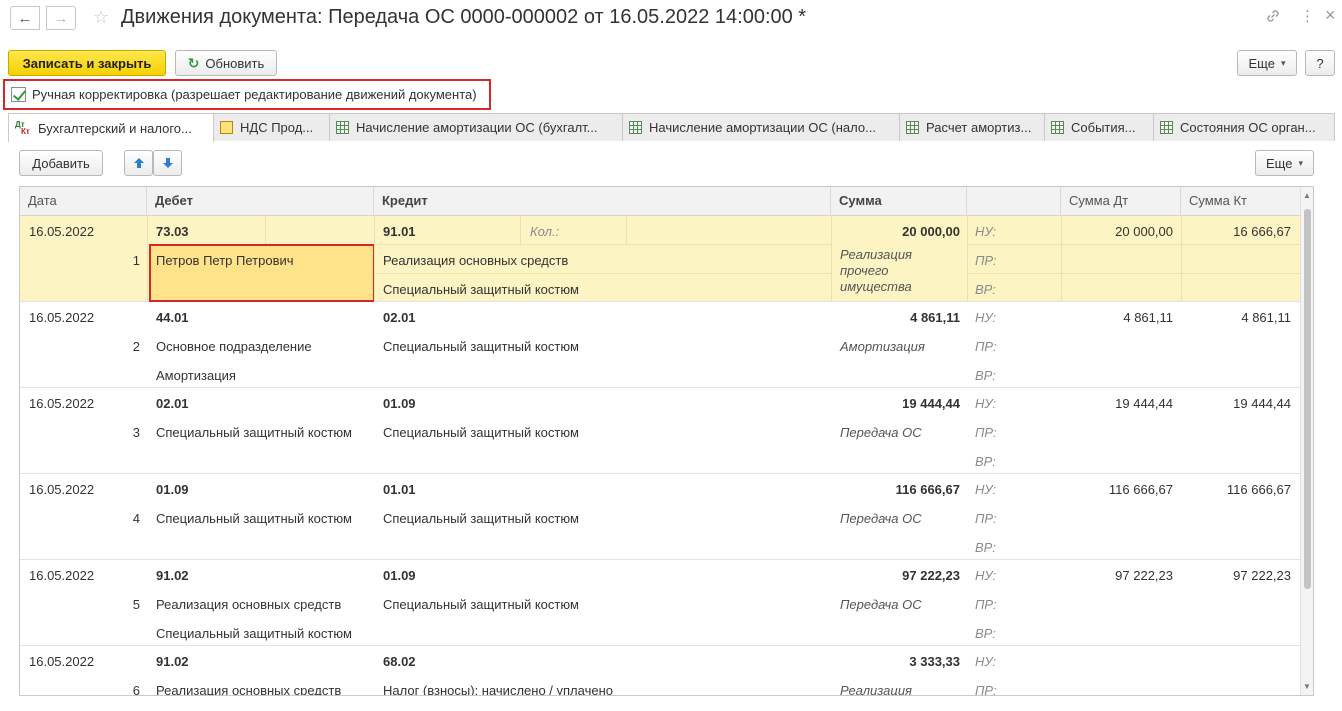  I want to click on cell-content: Реализация прочего имущества, so click(885, 271).